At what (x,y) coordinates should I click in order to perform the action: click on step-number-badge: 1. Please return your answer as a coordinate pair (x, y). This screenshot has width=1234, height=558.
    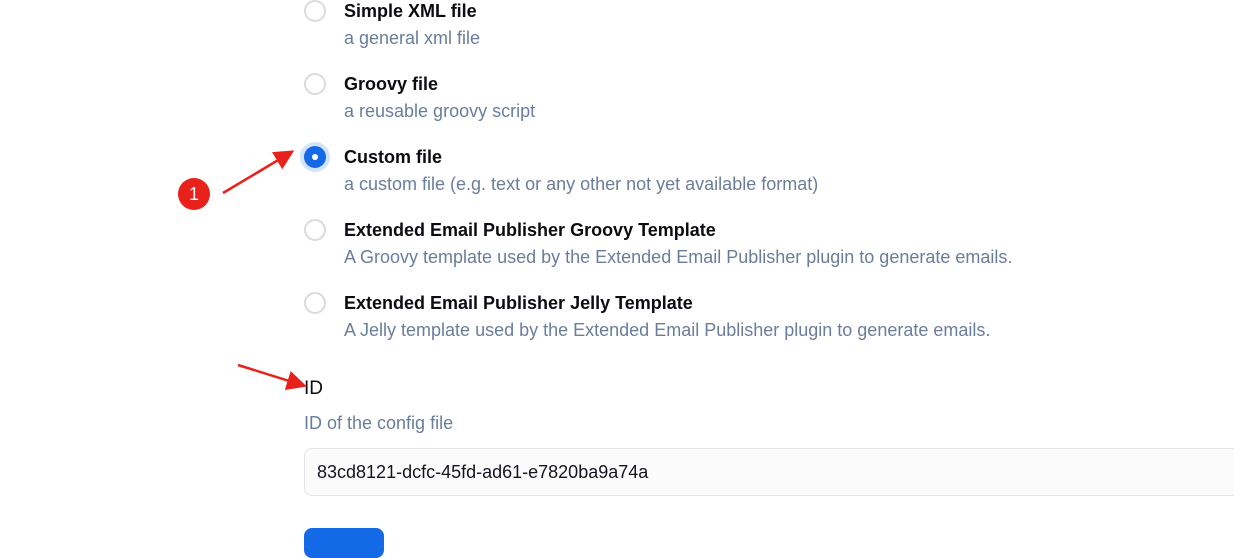
    Looking at the image, I should click on (194, 194).